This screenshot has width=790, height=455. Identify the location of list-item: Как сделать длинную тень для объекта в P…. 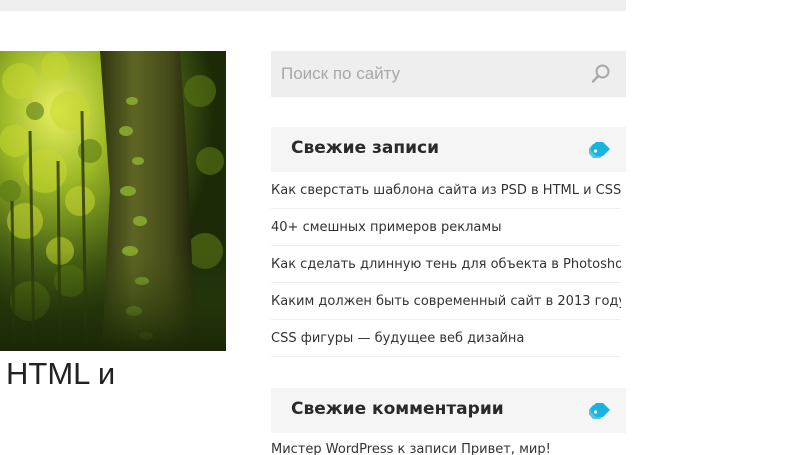
(446, 264).